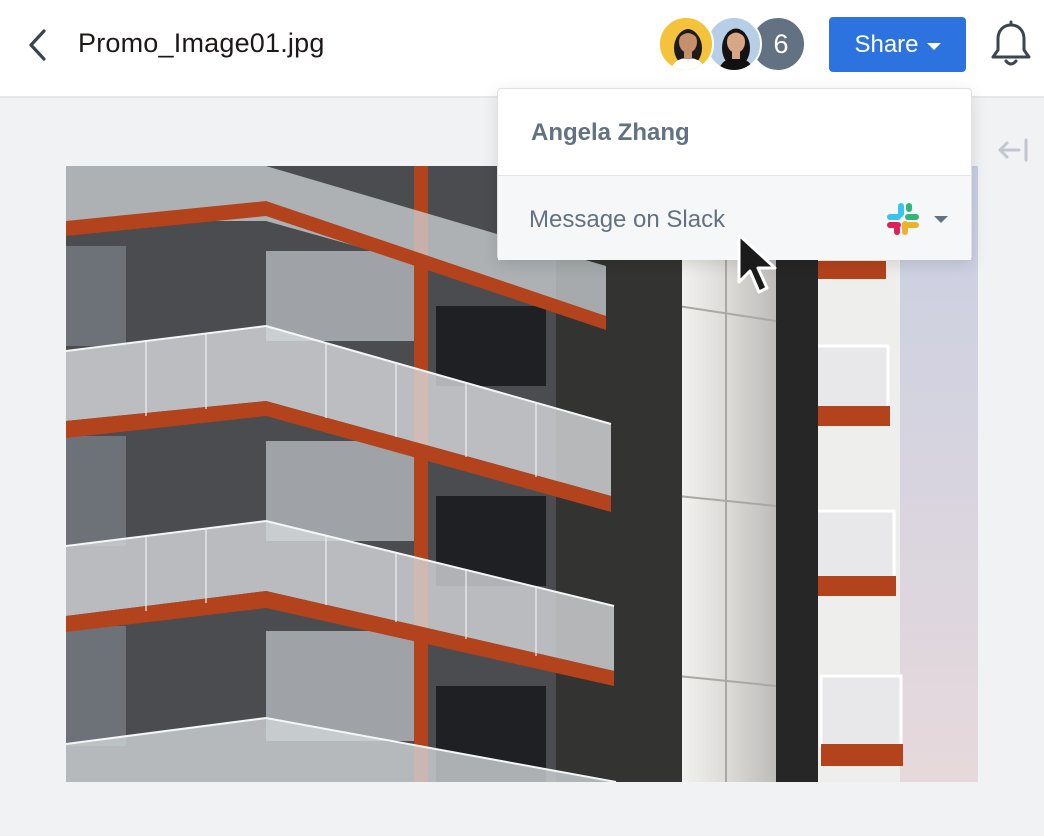 The height and width of the screenshot is (836, 1044). I want to click on bell-icon, so click(1011, 43).